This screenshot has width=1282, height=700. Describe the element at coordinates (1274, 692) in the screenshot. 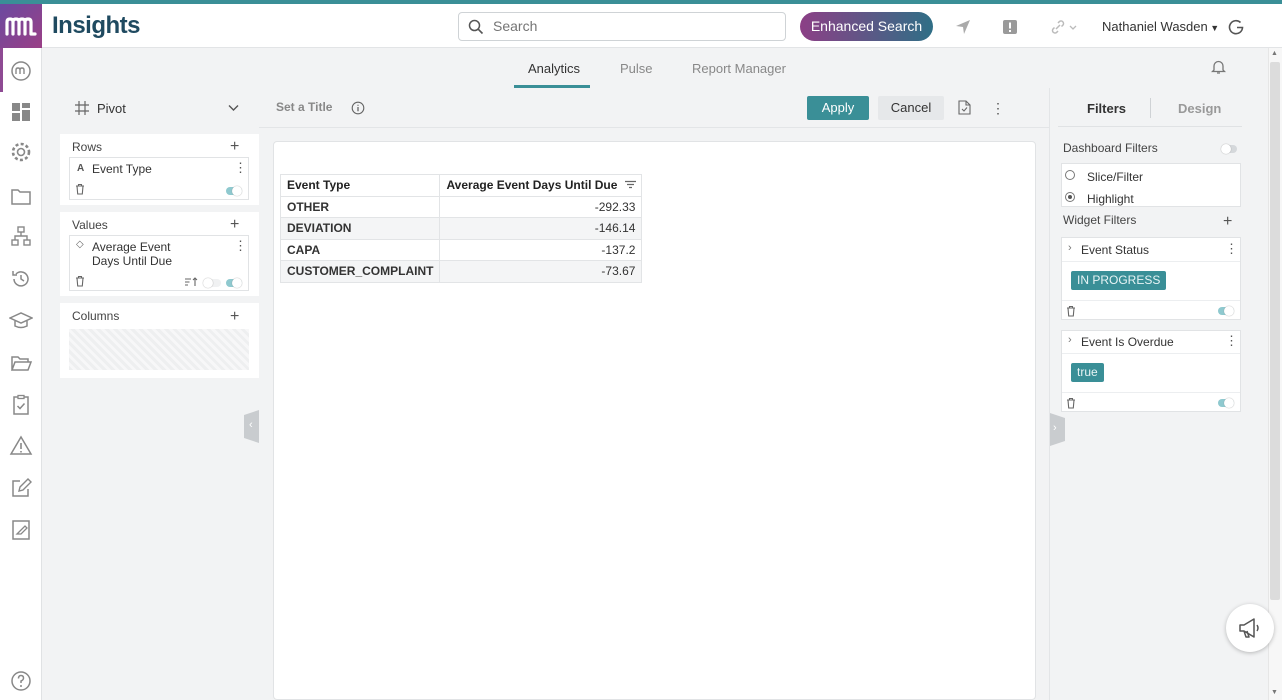

I see `scroll-down-icon: ▼` at that location.